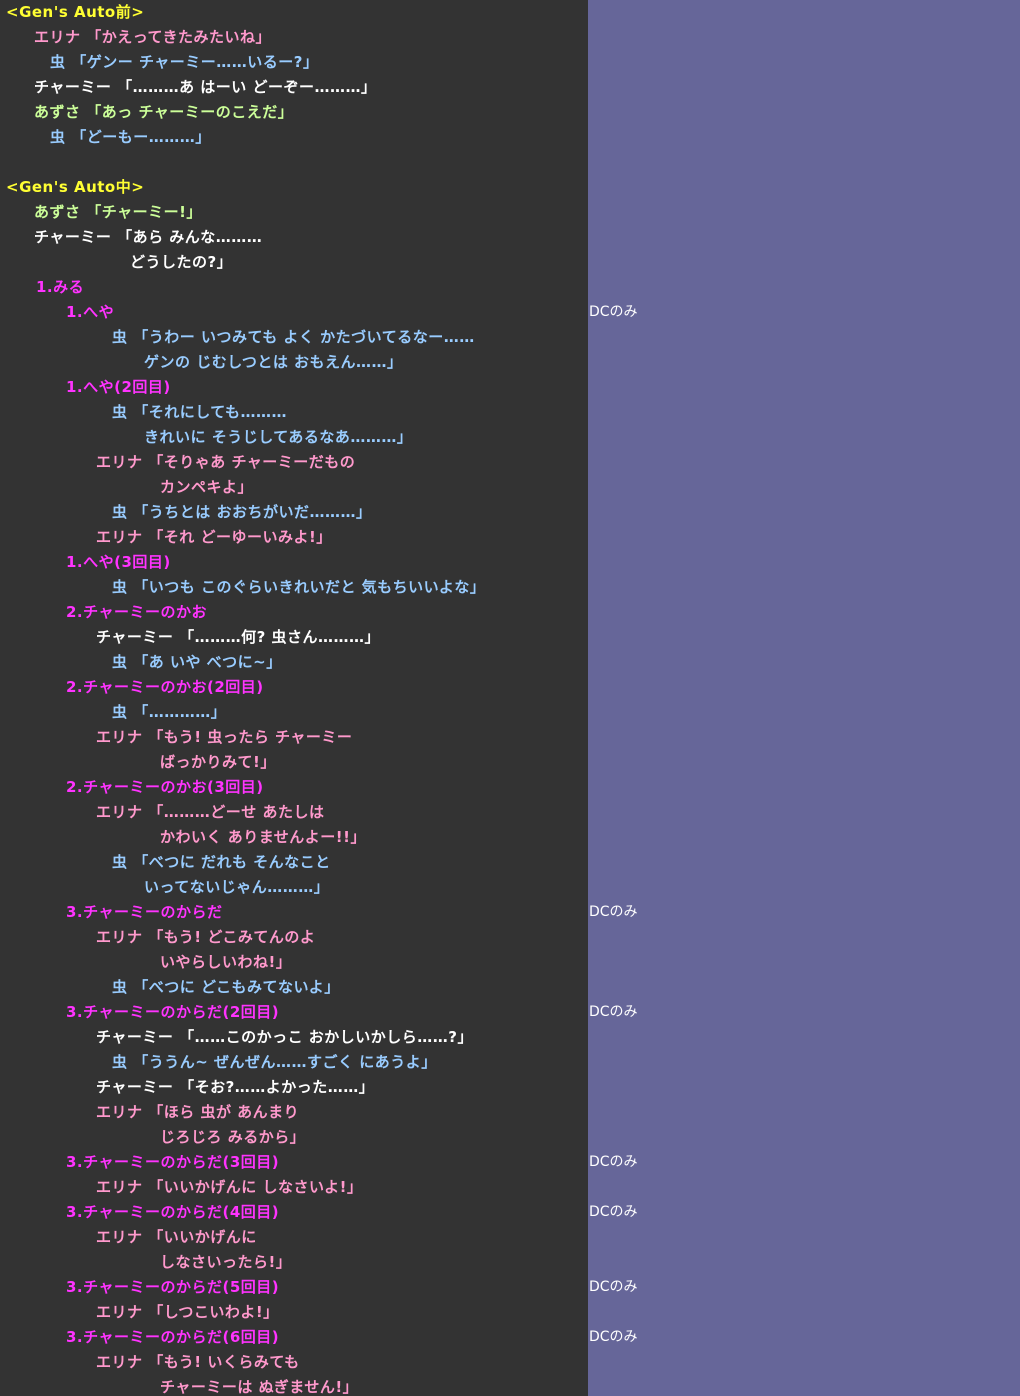  I want to click on choice-label: 1.みる, so click(60, 287).